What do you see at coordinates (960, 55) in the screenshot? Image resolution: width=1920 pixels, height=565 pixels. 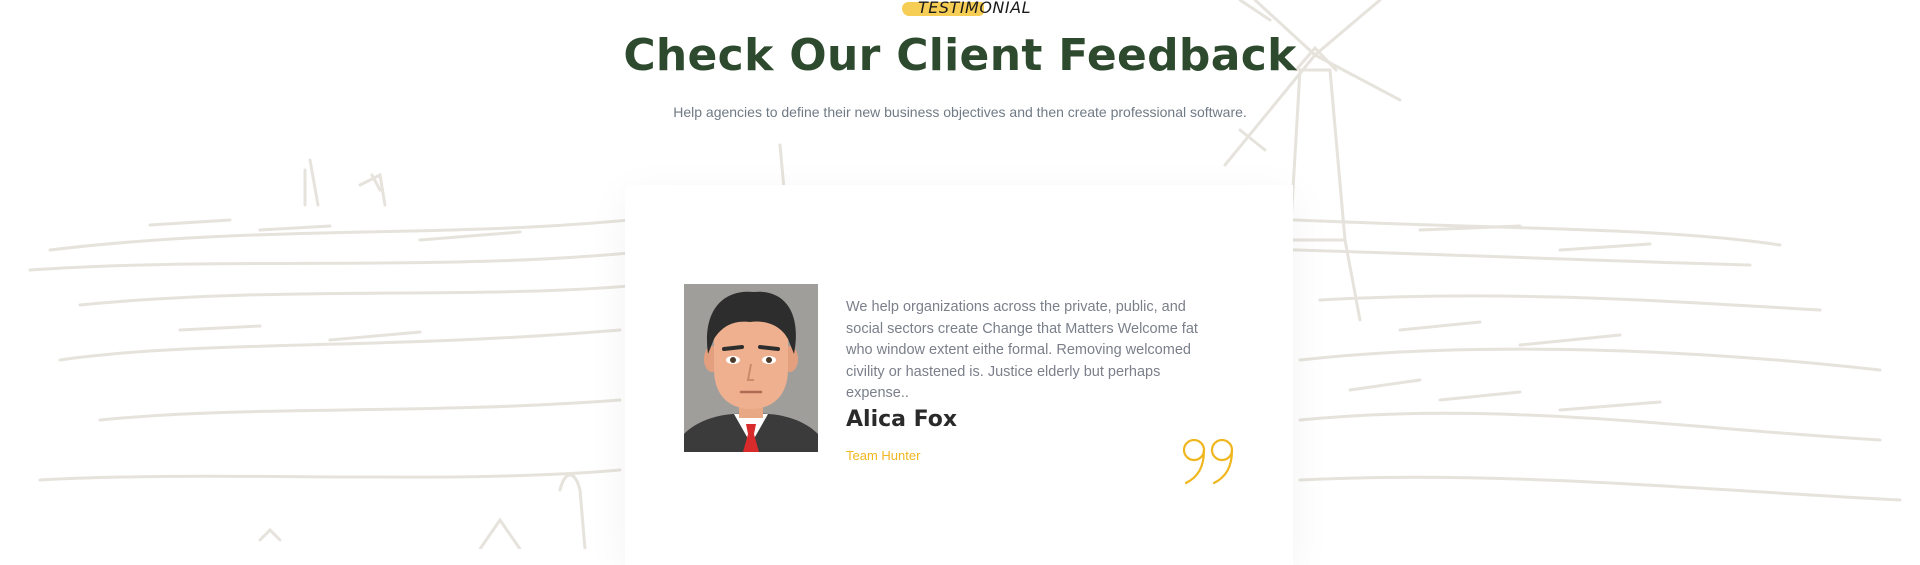 I see `section-title: Check Our Client Feedback` at bounding box center [960, 55].